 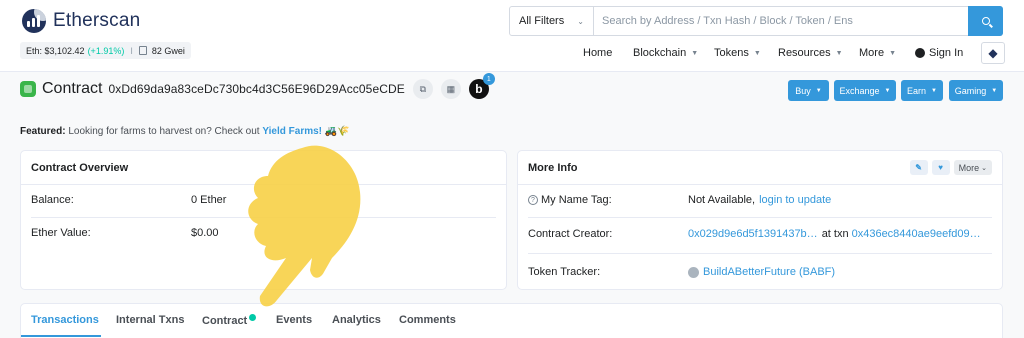 I want to click on more-dropdown-label: More, so click(x=969, y=167).